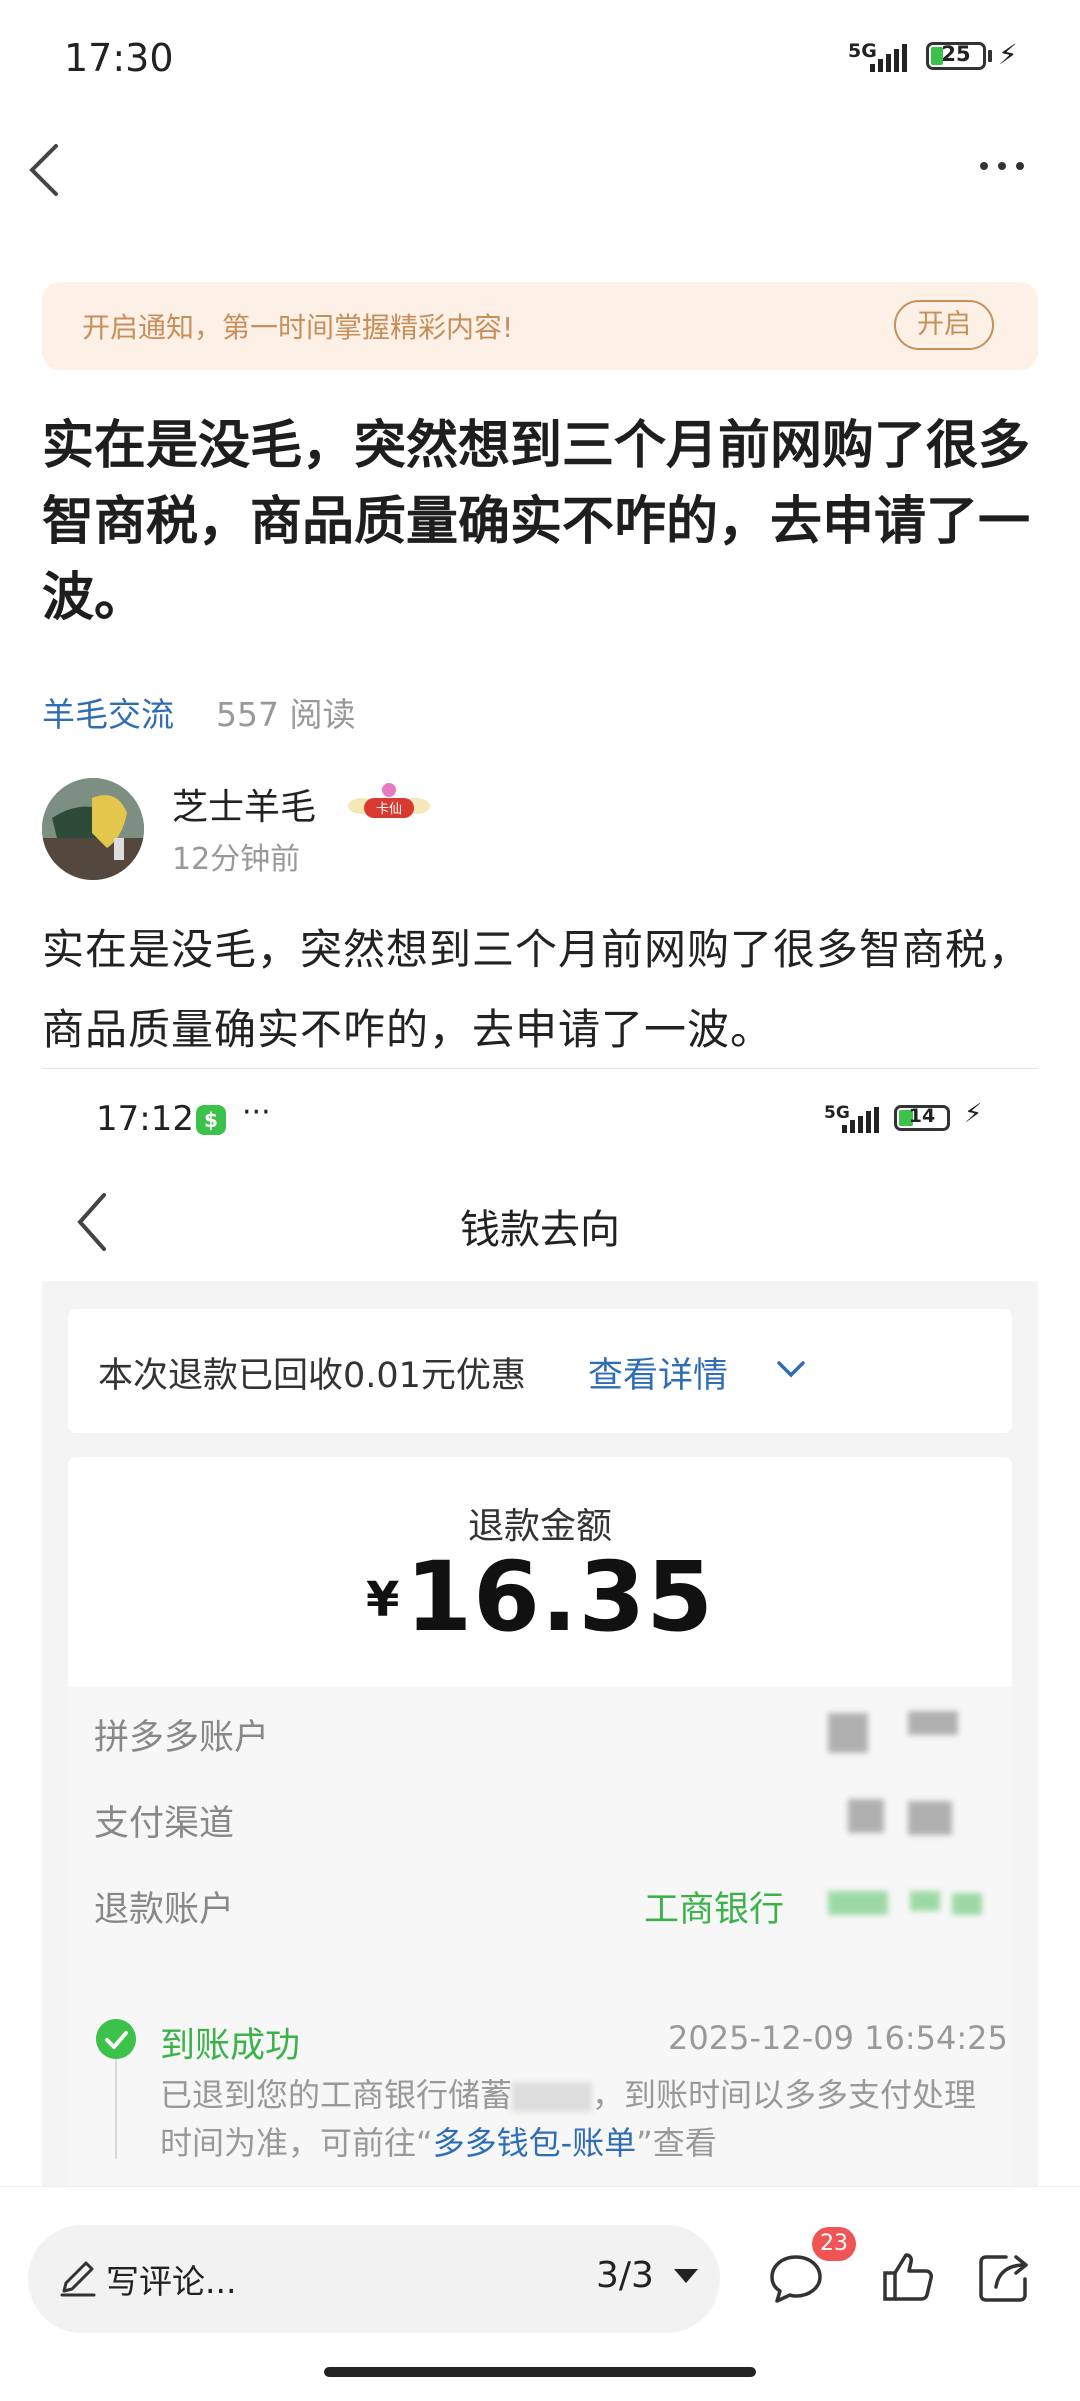  I want to click on more-icon, so click(1010, 170).